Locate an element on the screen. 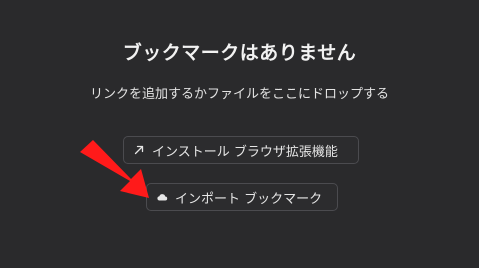  red-annotation-arrow-icon is located at coordinates (114, 169).